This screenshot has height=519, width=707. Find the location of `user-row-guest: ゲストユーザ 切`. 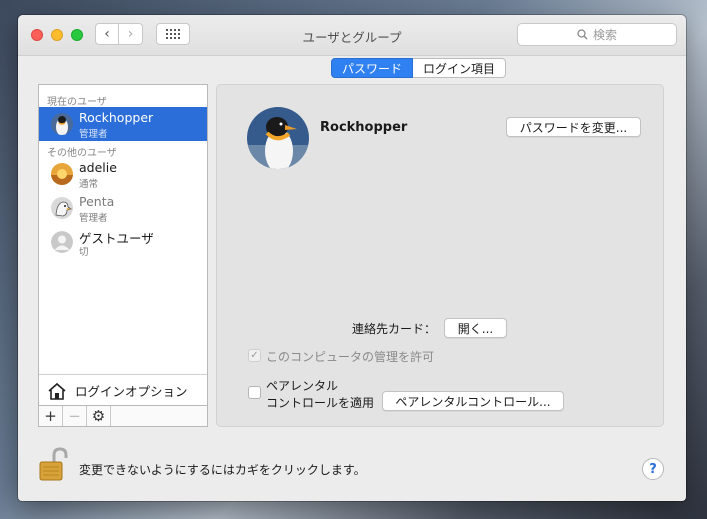

user-row-guest: ゲストユーザ 切 is located at coordinates (123, 242).